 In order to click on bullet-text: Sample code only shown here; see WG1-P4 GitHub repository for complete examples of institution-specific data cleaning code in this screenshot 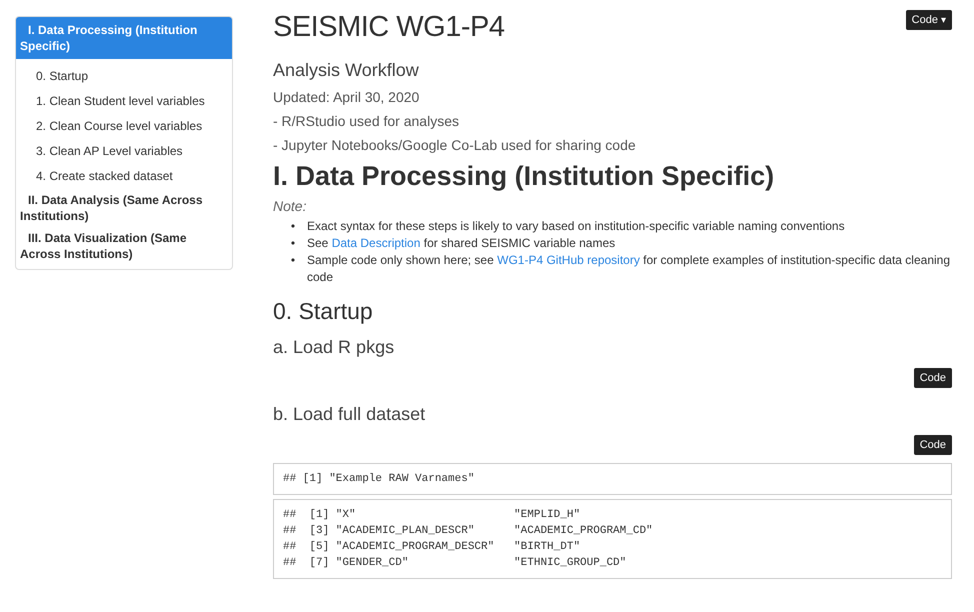, I will do `click(629, 269)`.